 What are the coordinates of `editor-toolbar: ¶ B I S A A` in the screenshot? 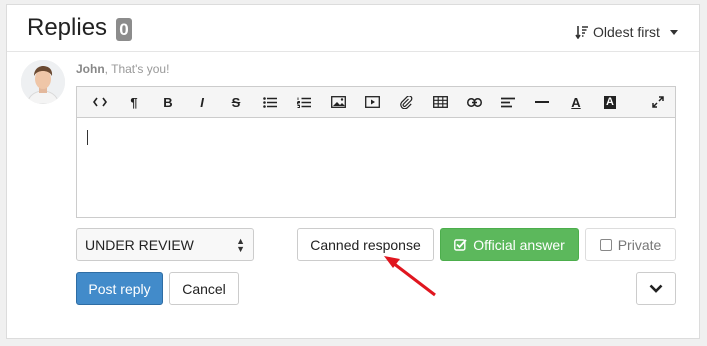 It's located at (376, 102).